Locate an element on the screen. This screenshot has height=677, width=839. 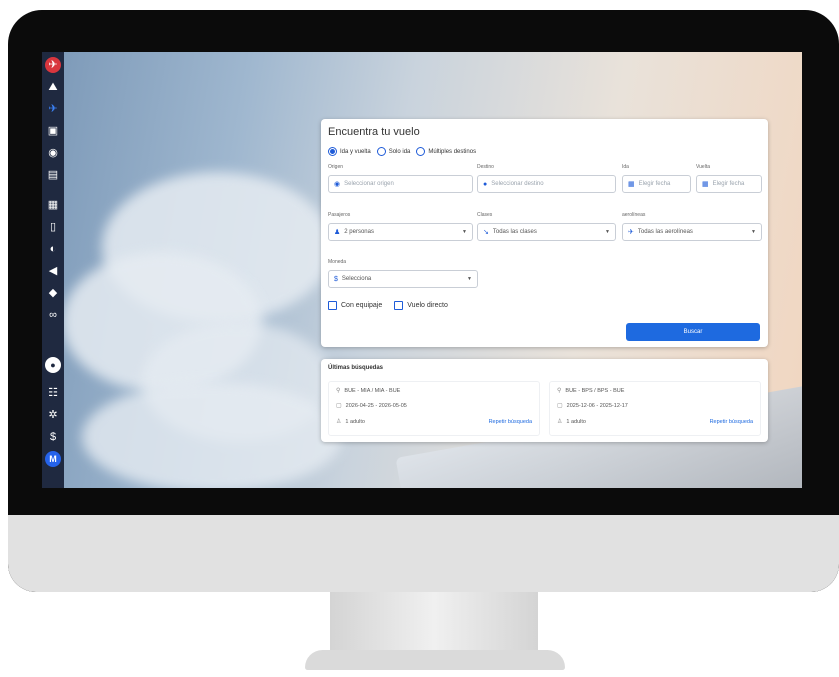
monitor-chin is located at coordinates (423, 553).